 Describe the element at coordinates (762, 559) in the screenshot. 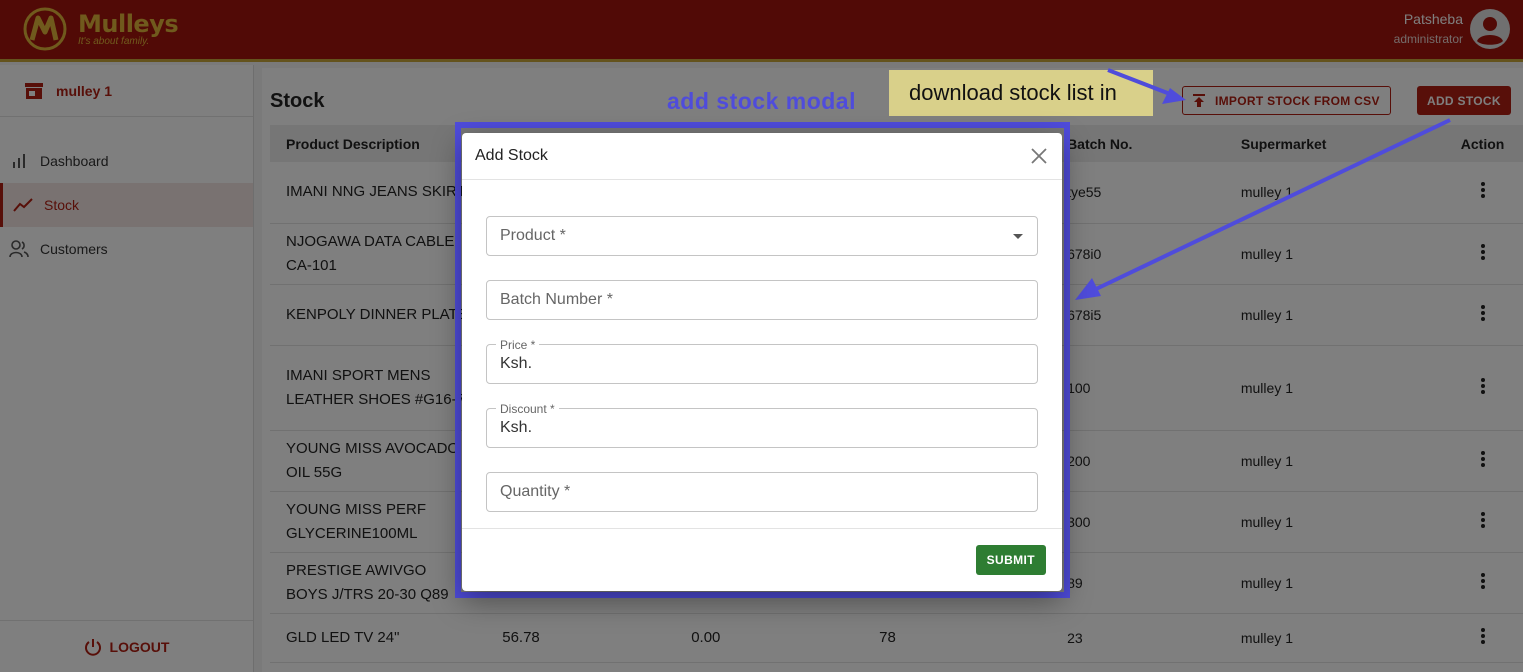

I see `modal-footer: SUBMIT` at that location.